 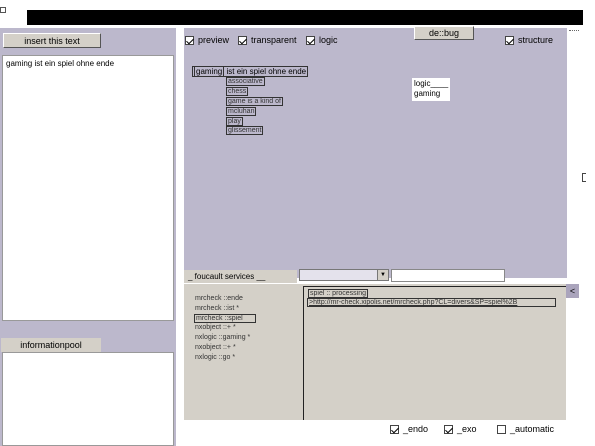 What do you see at coordinates (427, 93) in the screenshot?
I see `logic-box-value: gaming` at bounding box center [427, 93].